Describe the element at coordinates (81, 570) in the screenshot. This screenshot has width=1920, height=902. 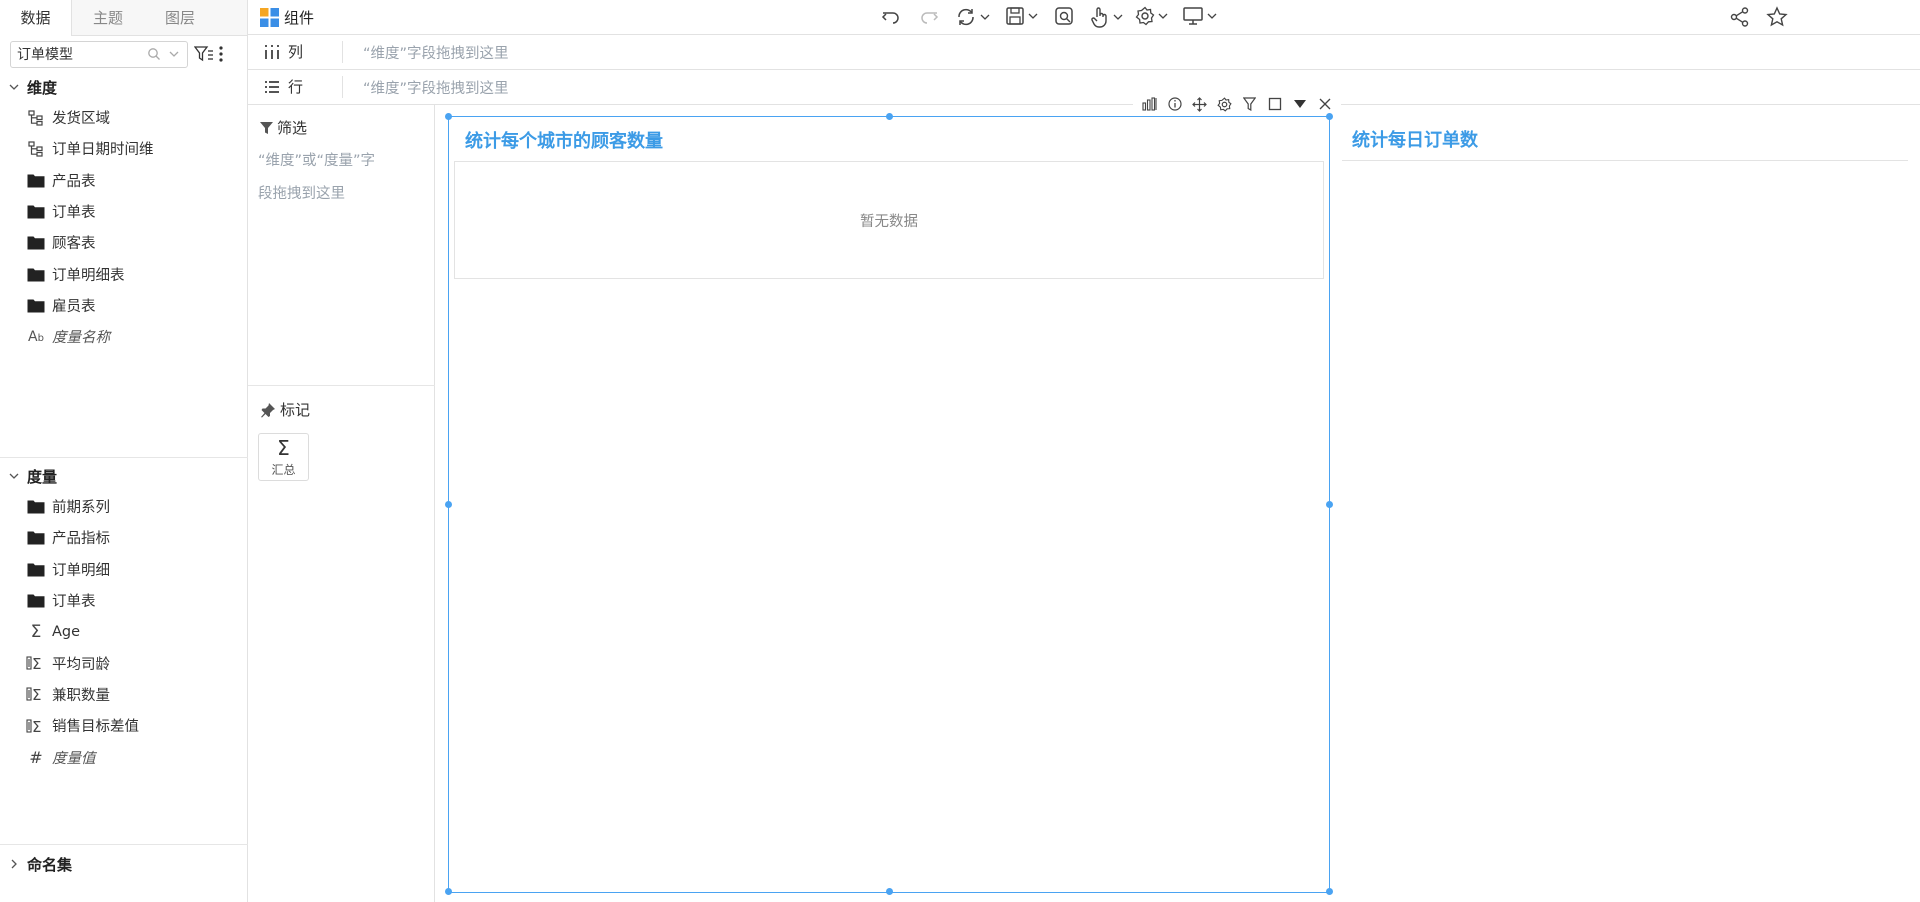
I see `field-label: 订单明细` at that location.